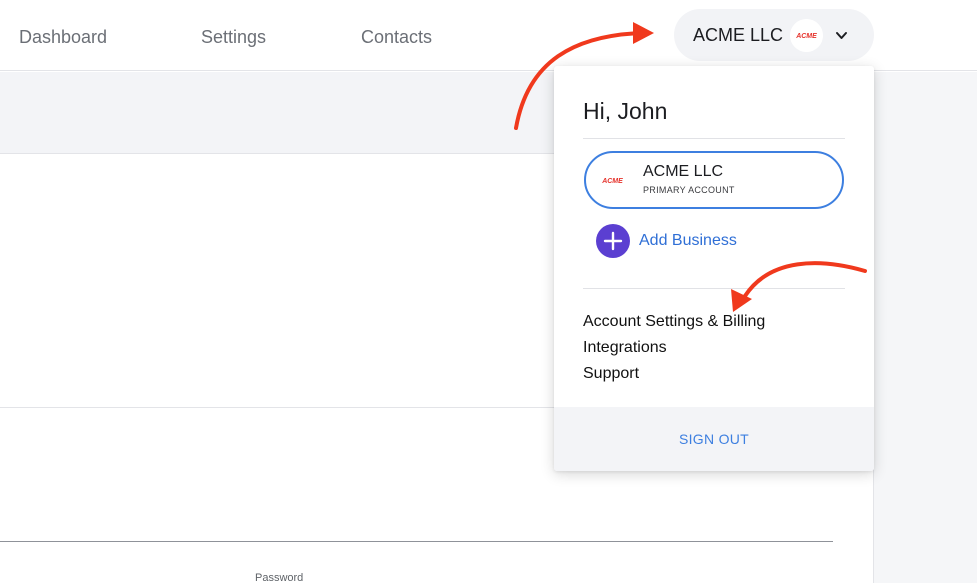 This screenshot has height=583, width=977. Describe the element at coordinates (674, 322) in the screenshot. I see `menu-item-account-settings-billing: Account Settings & Billing` at that location.